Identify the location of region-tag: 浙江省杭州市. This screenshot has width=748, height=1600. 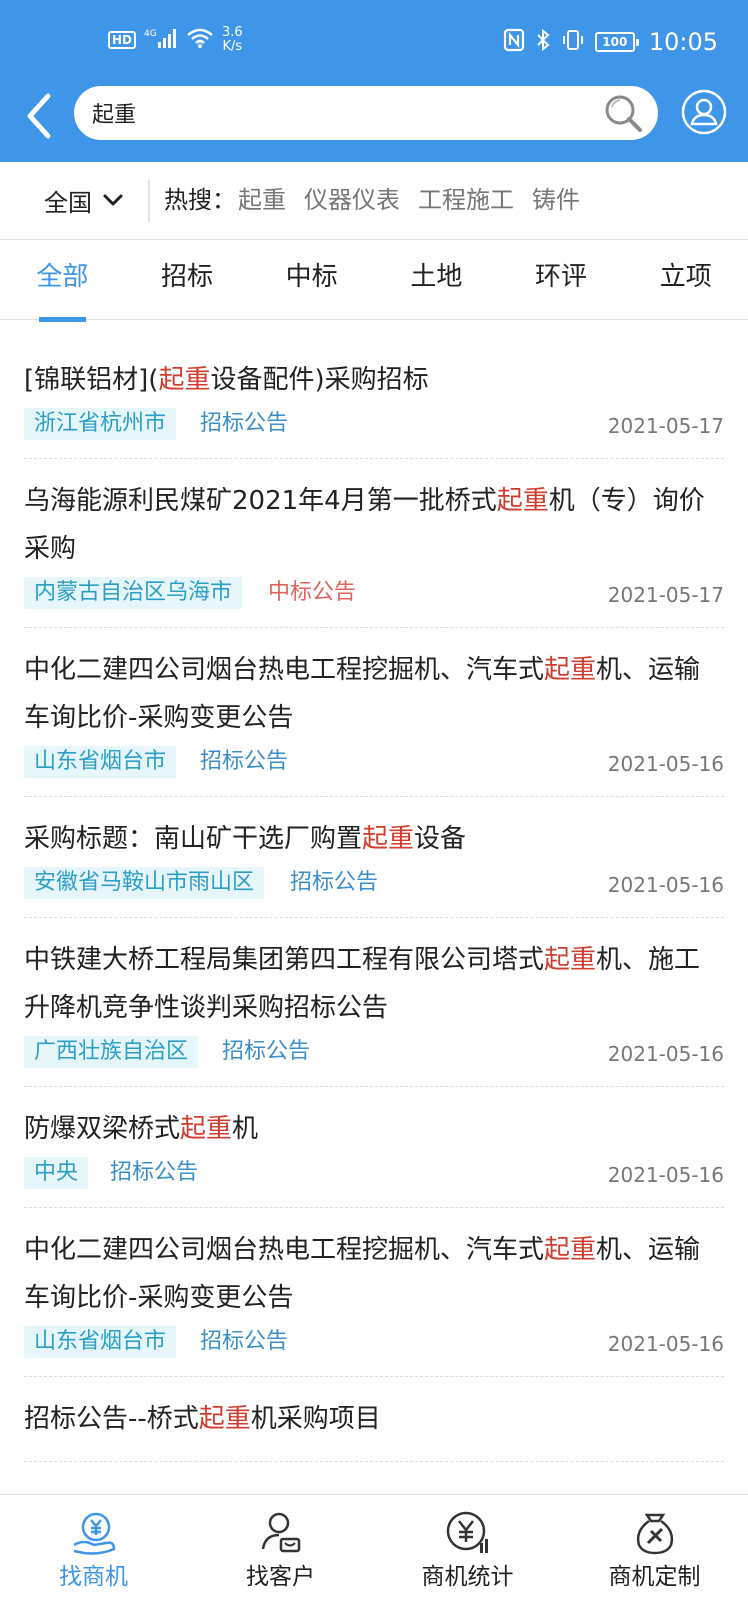
(100, 424).